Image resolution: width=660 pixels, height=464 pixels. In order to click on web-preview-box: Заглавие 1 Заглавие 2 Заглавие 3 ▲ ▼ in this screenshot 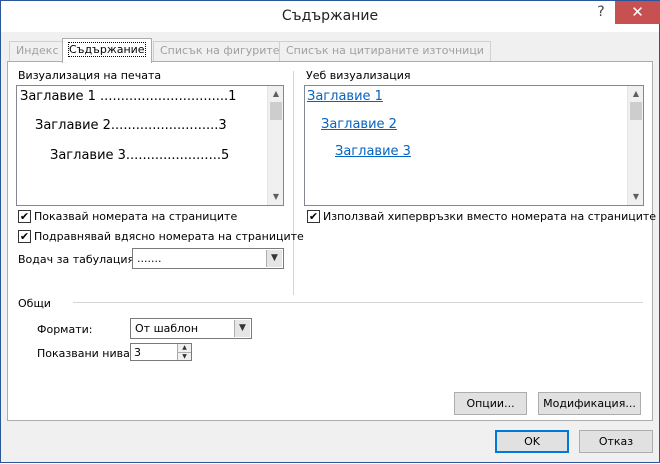, I will do `click(474, 145)`.